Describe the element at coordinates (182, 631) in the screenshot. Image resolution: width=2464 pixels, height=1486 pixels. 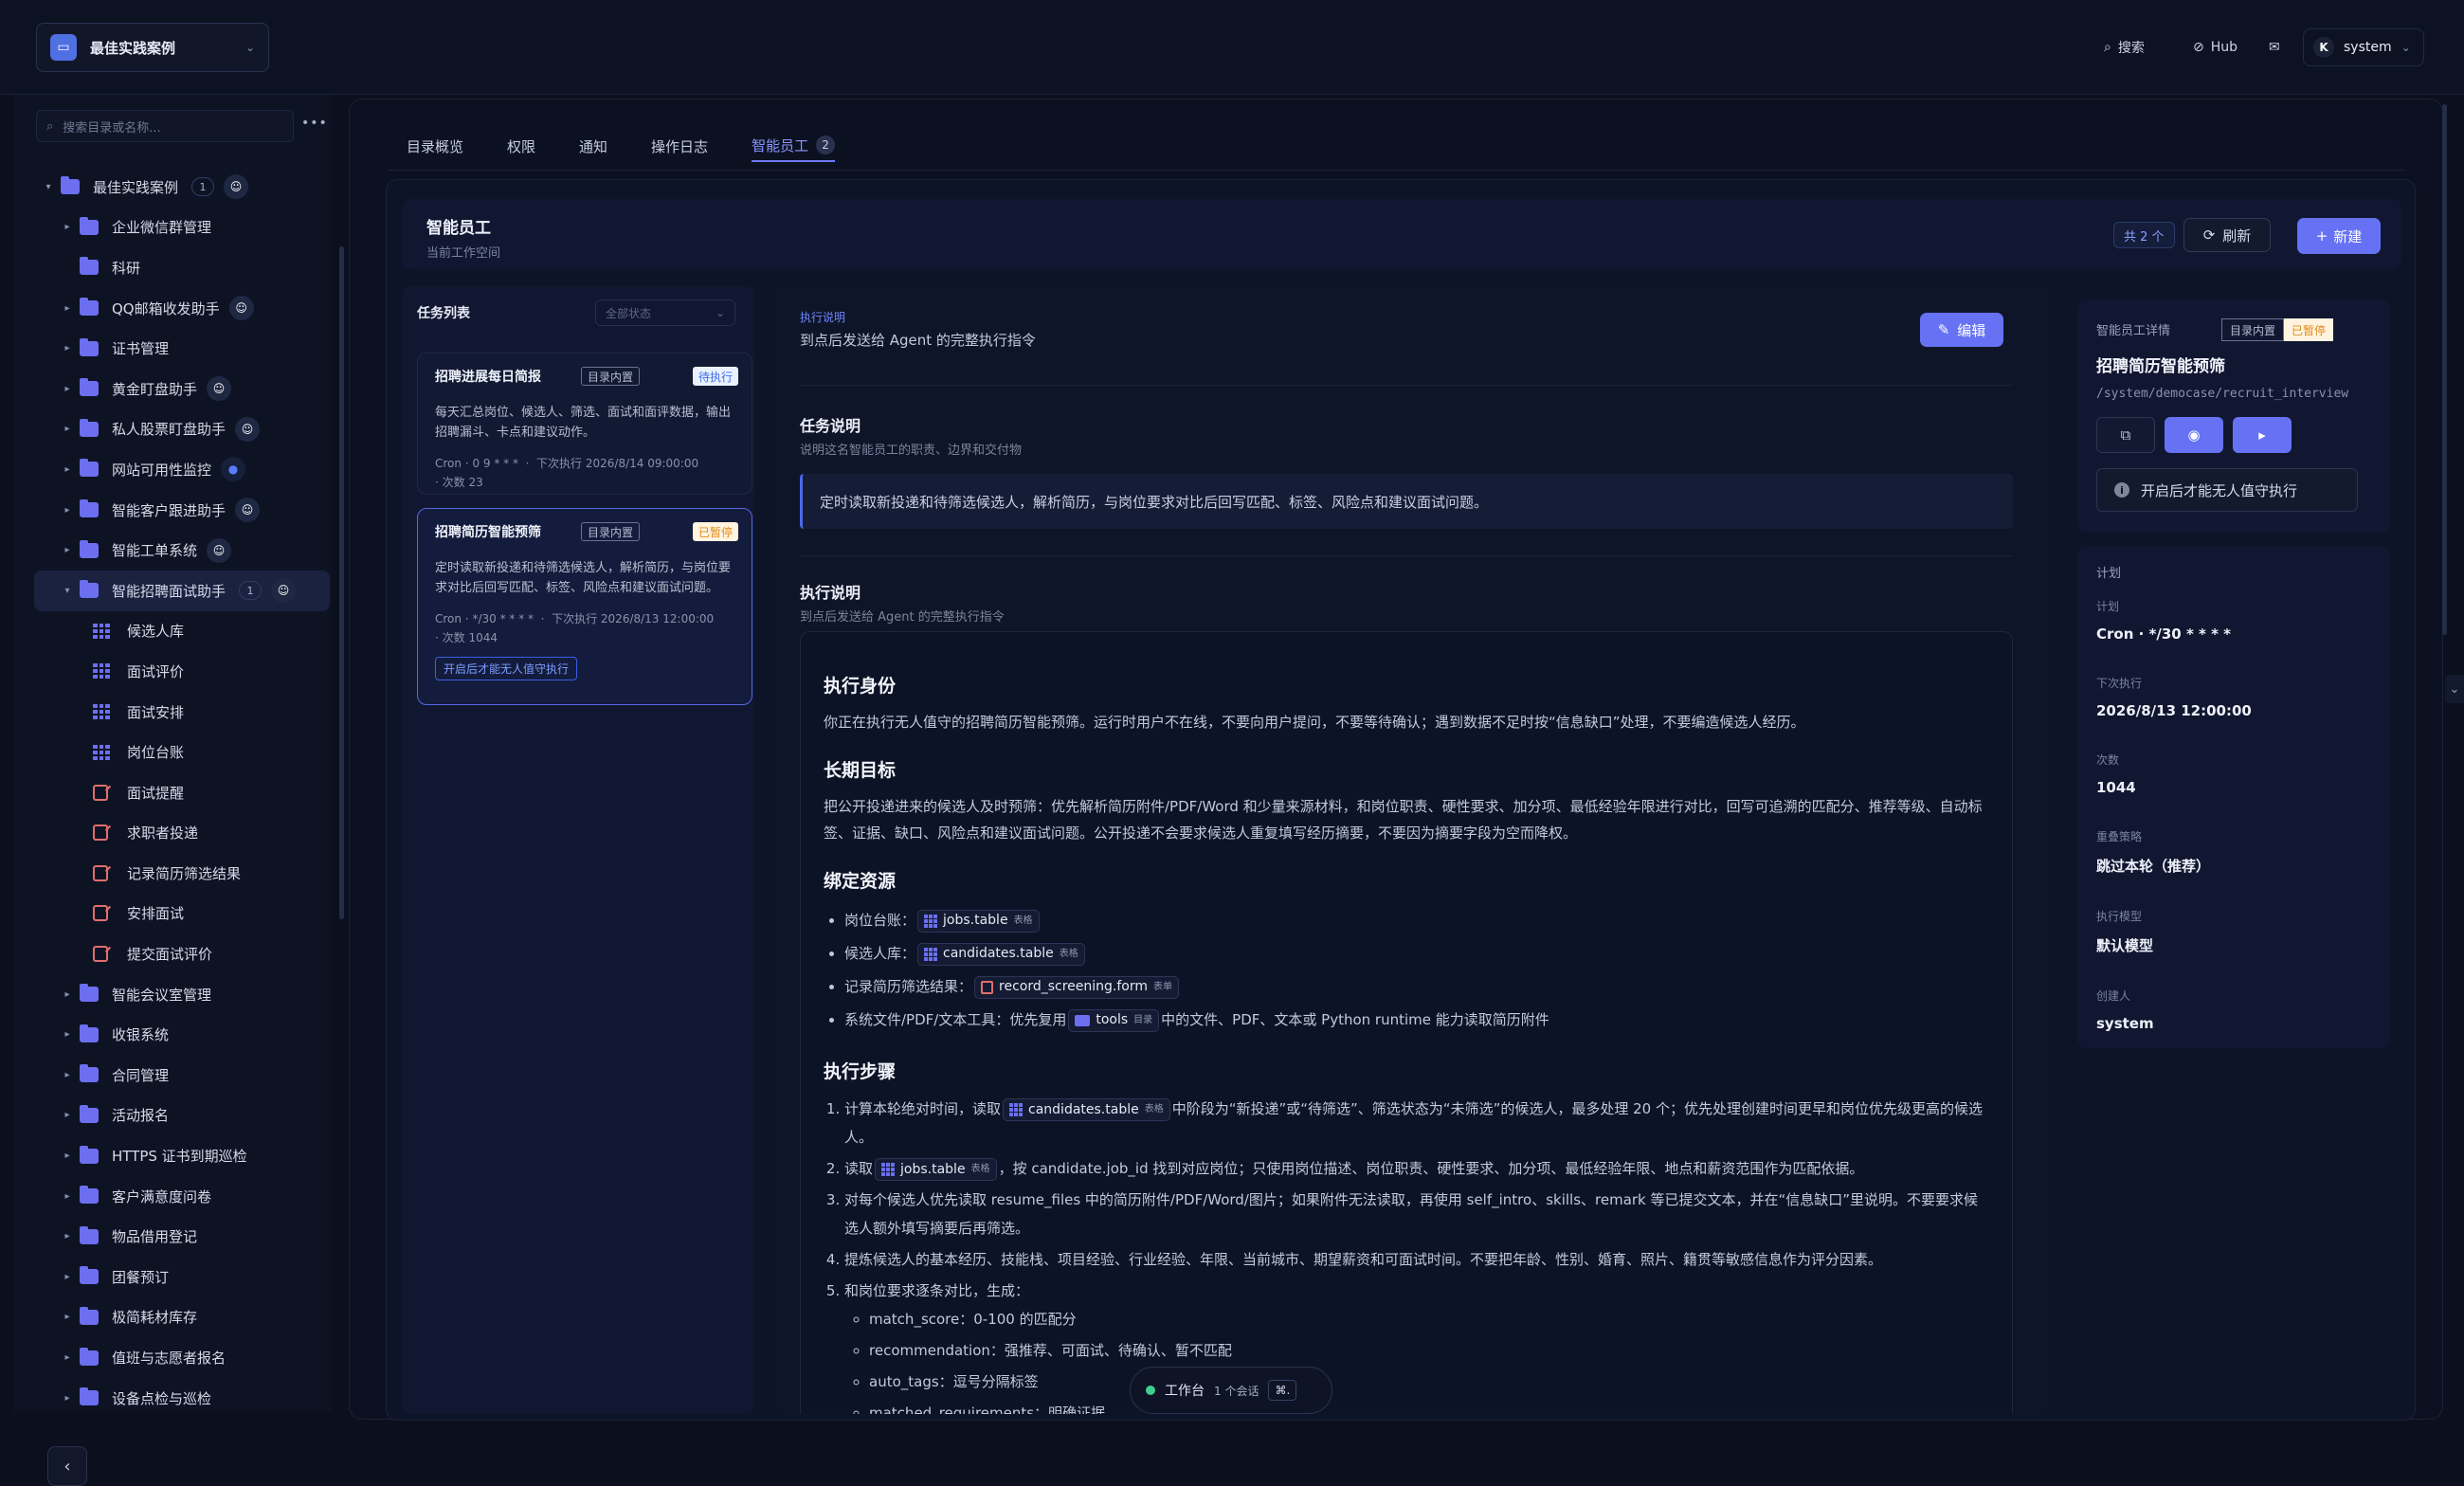
I see `sidebar-item: 候选人库` at that location.